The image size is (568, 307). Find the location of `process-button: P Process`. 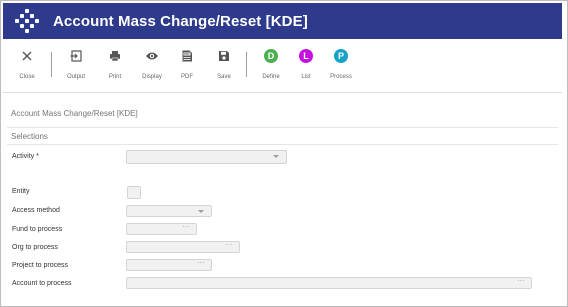

process-button: P Process is located at coordinates (341, 65).